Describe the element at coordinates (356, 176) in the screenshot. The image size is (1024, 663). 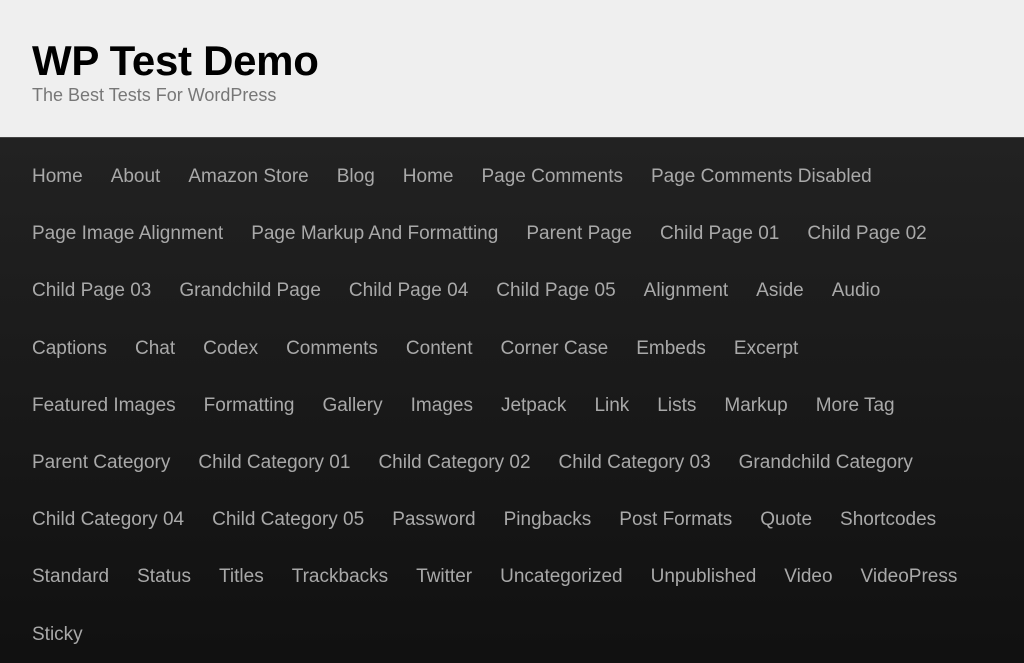
I see `nav-menu-item: Blog` at that location.